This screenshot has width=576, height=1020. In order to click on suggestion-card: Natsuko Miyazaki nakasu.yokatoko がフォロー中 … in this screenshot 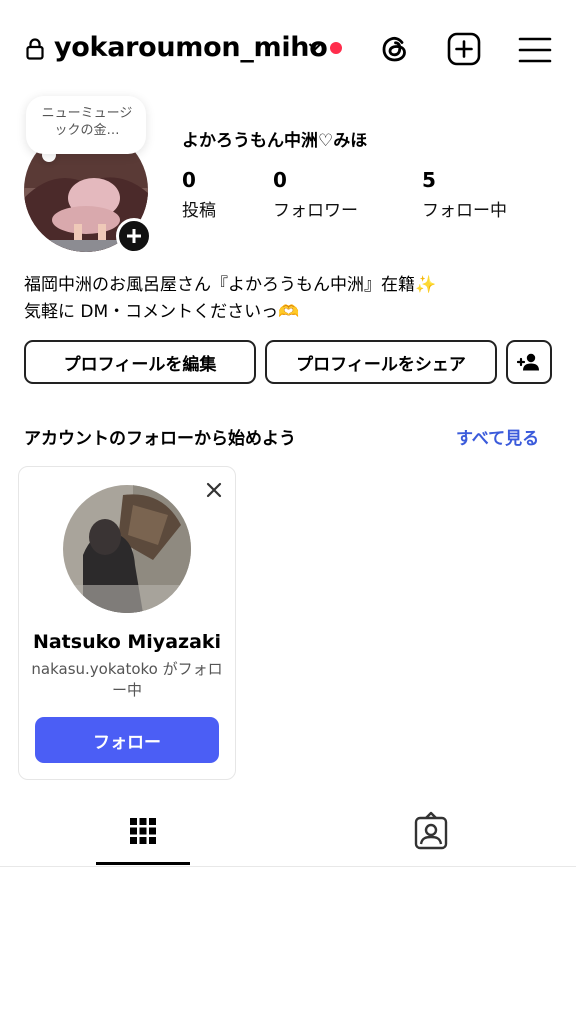, I will do `click(127, 623)`.